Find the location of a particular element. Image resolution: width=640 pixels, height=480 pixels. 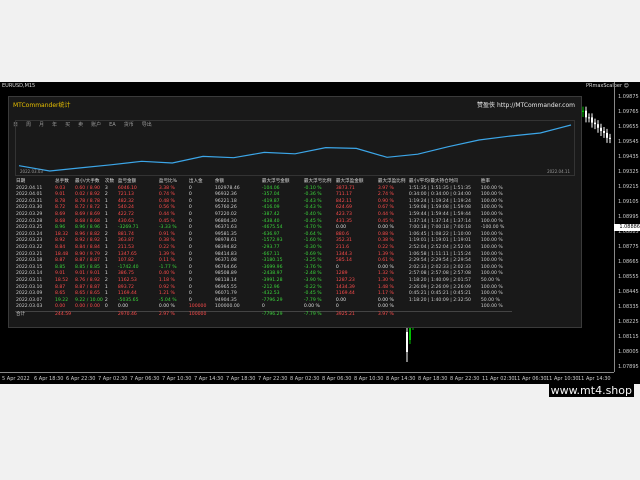

table-cell: 8.84 / 8.84 is located at coordinates (87, 247).